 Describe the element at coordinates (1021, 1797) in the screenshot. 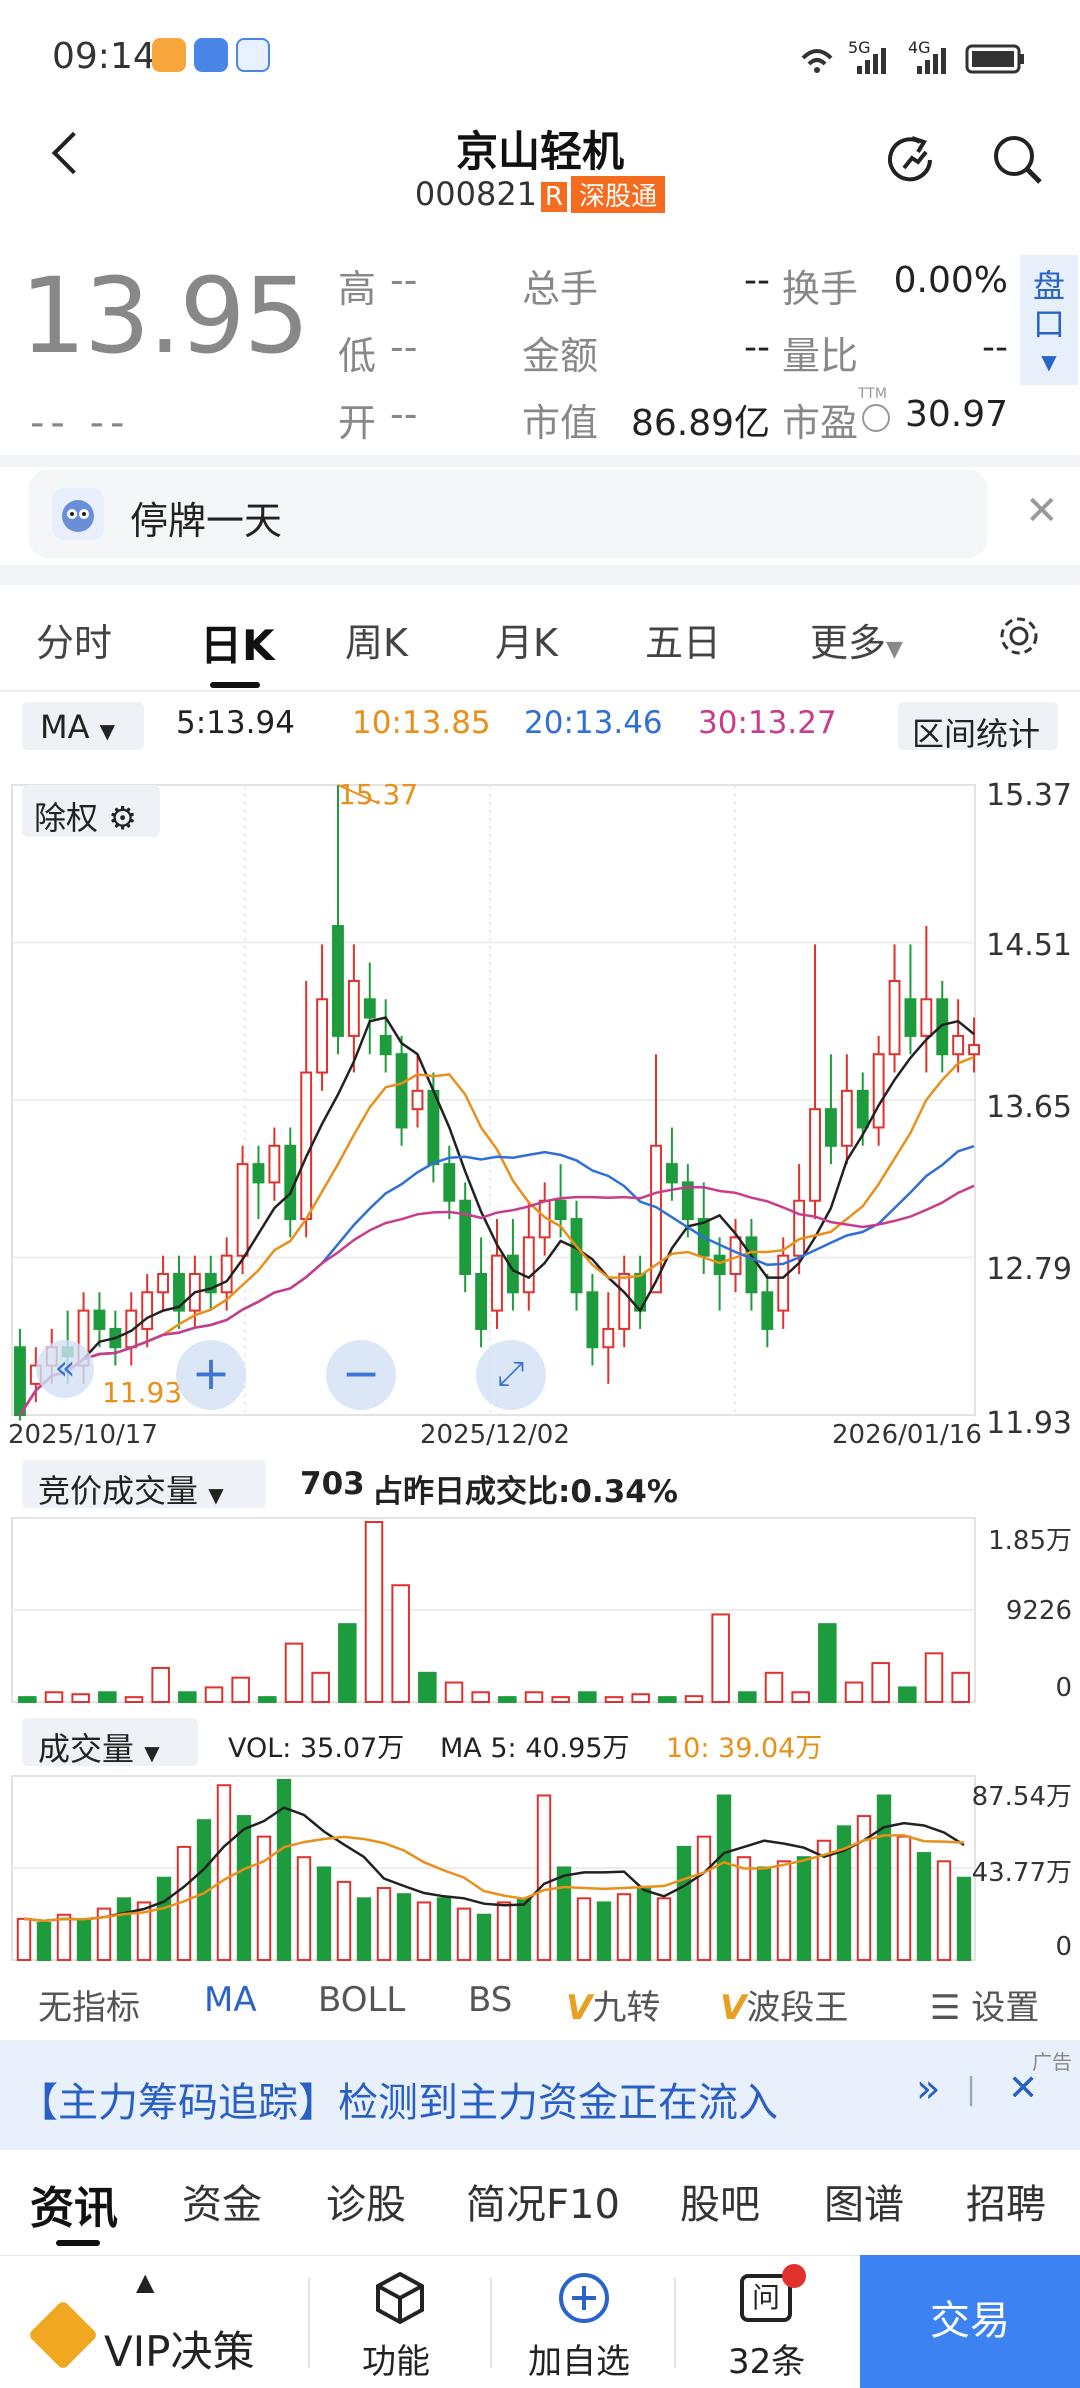

I see `vol-y-1: 87.54万` at that location.